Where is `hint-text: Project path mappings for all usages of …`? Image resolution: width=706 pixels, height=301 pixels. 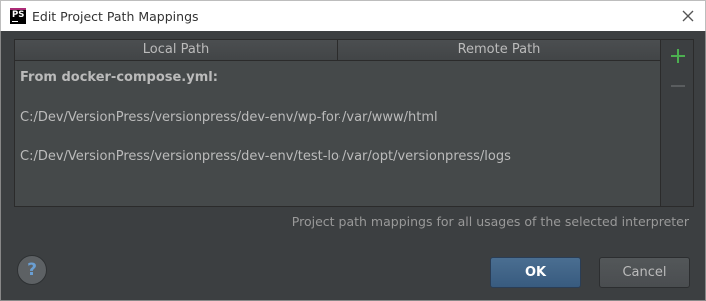
hint-text: Project path mappings for all usages of … is located at coordinates (490, 221).